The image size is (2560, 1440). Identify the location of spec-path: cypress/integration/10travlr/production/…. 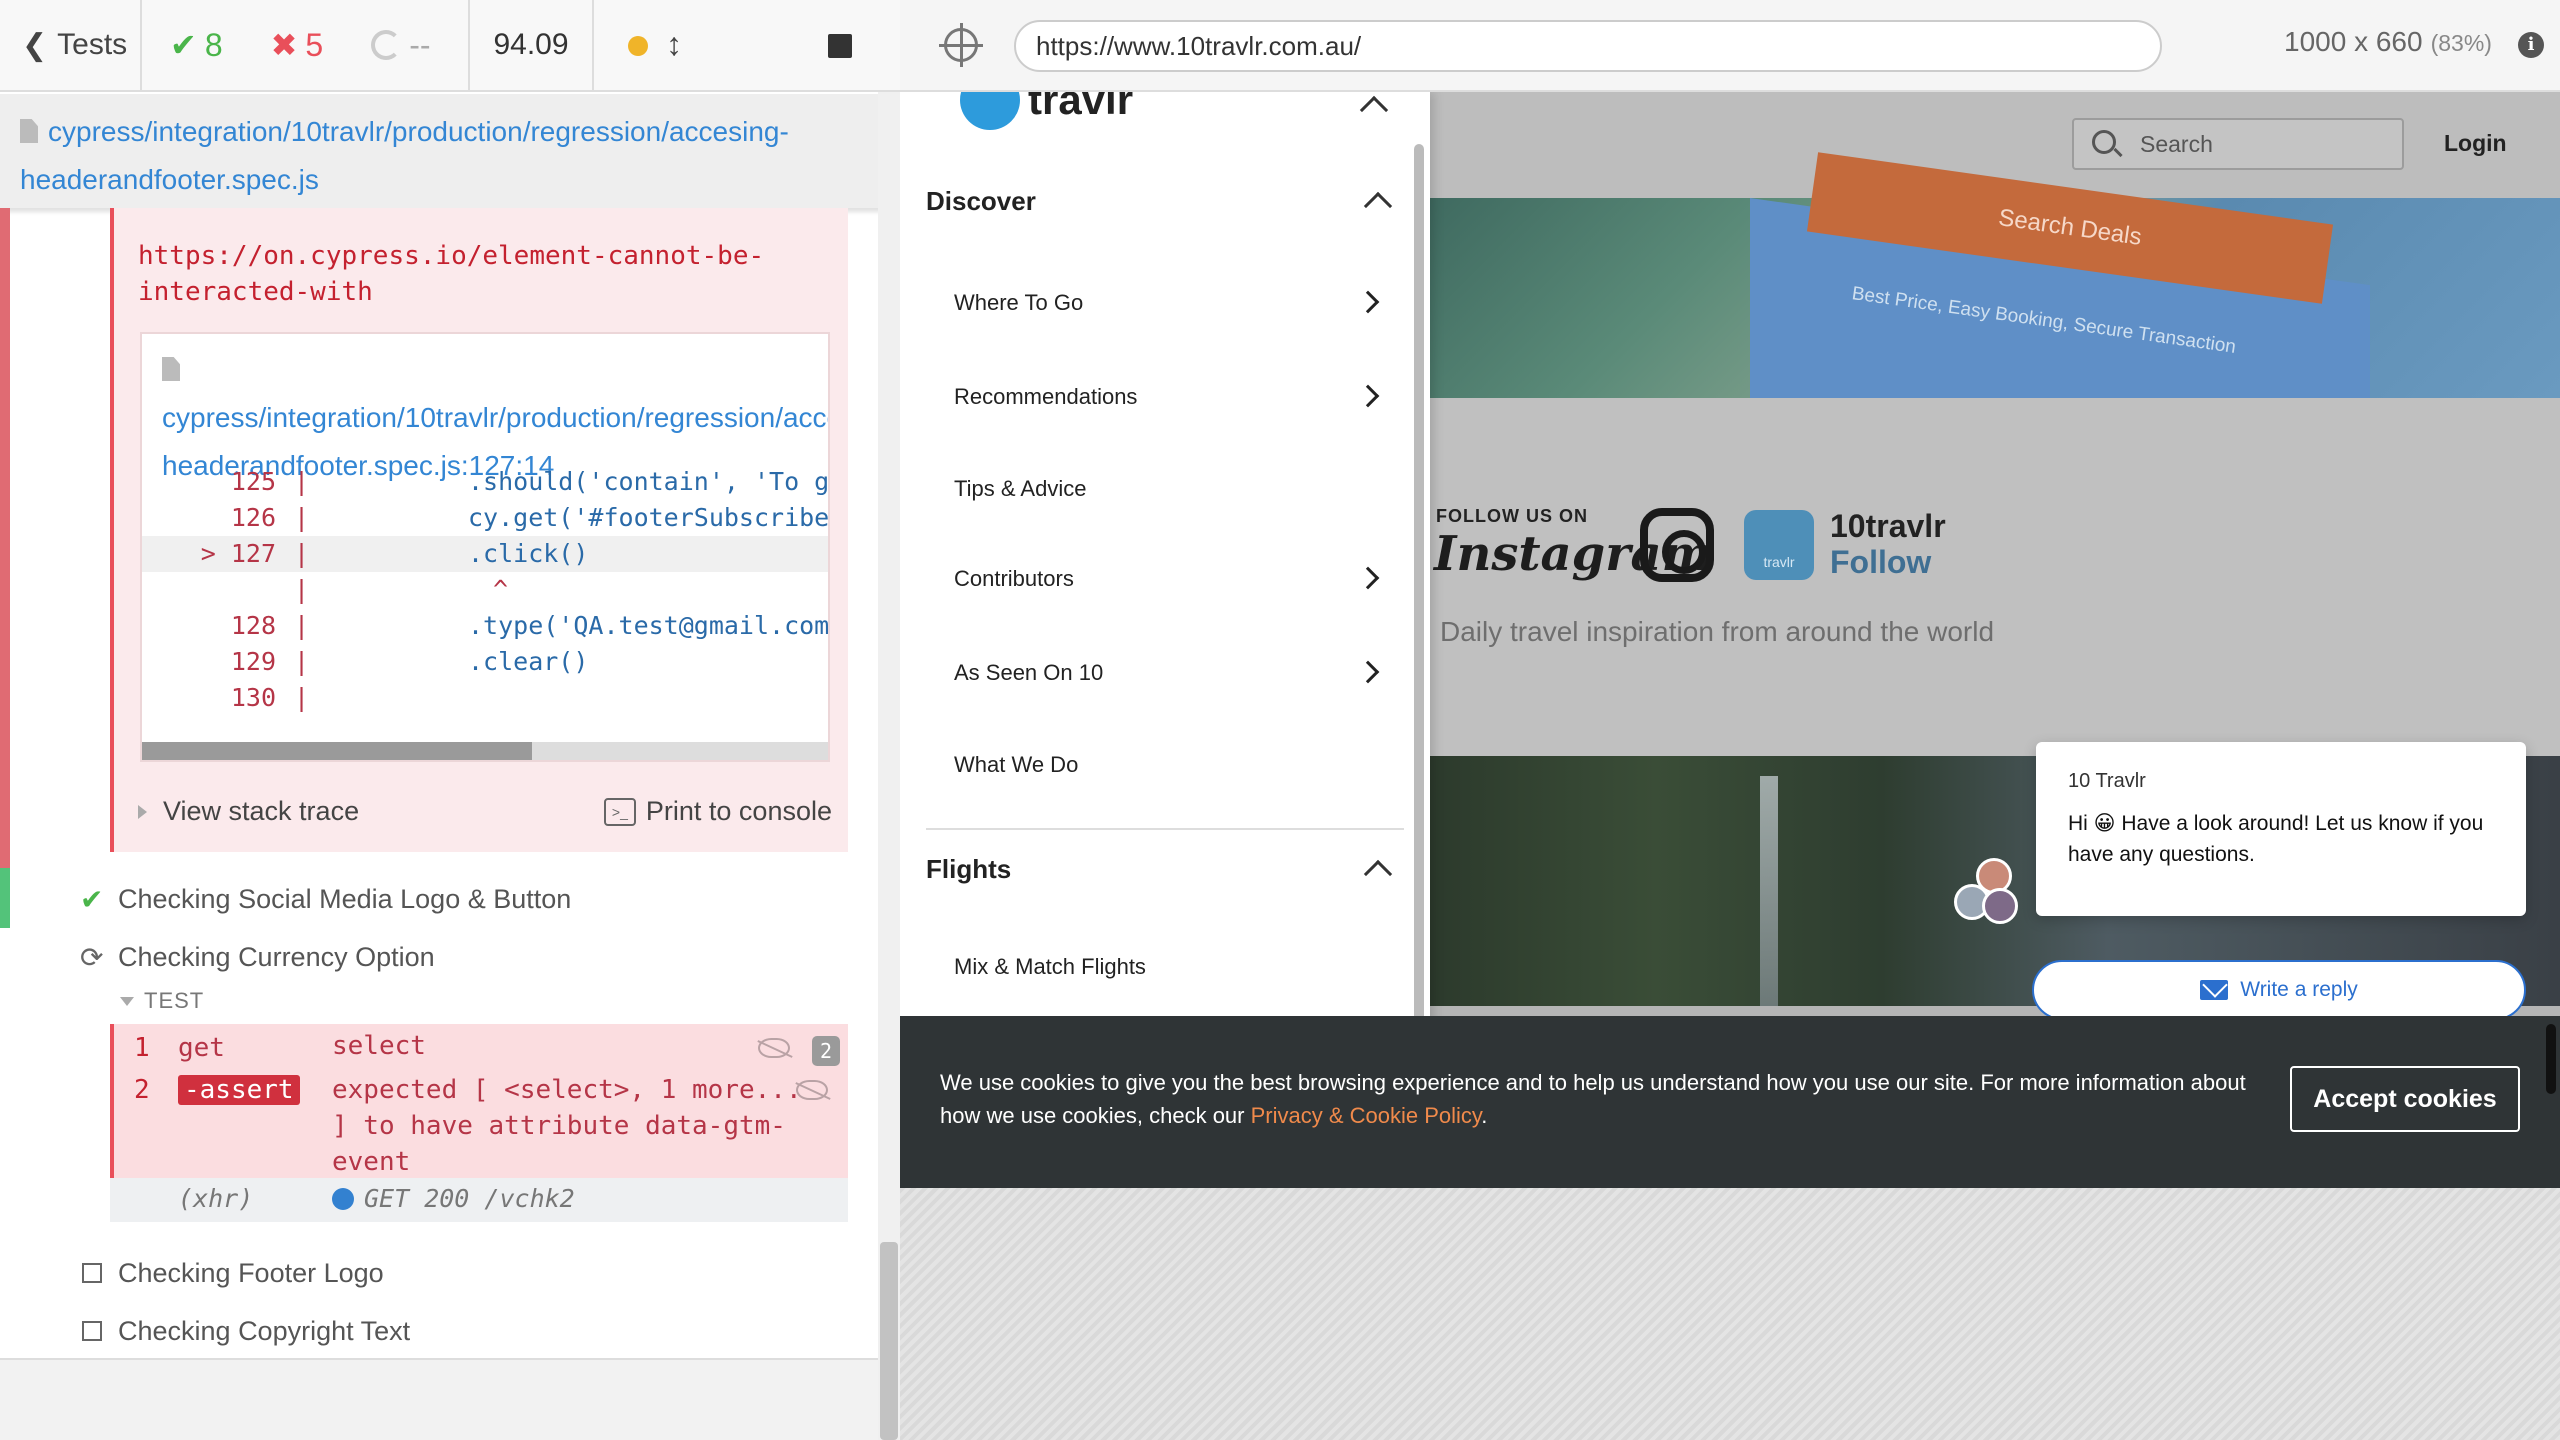
(404, 155).